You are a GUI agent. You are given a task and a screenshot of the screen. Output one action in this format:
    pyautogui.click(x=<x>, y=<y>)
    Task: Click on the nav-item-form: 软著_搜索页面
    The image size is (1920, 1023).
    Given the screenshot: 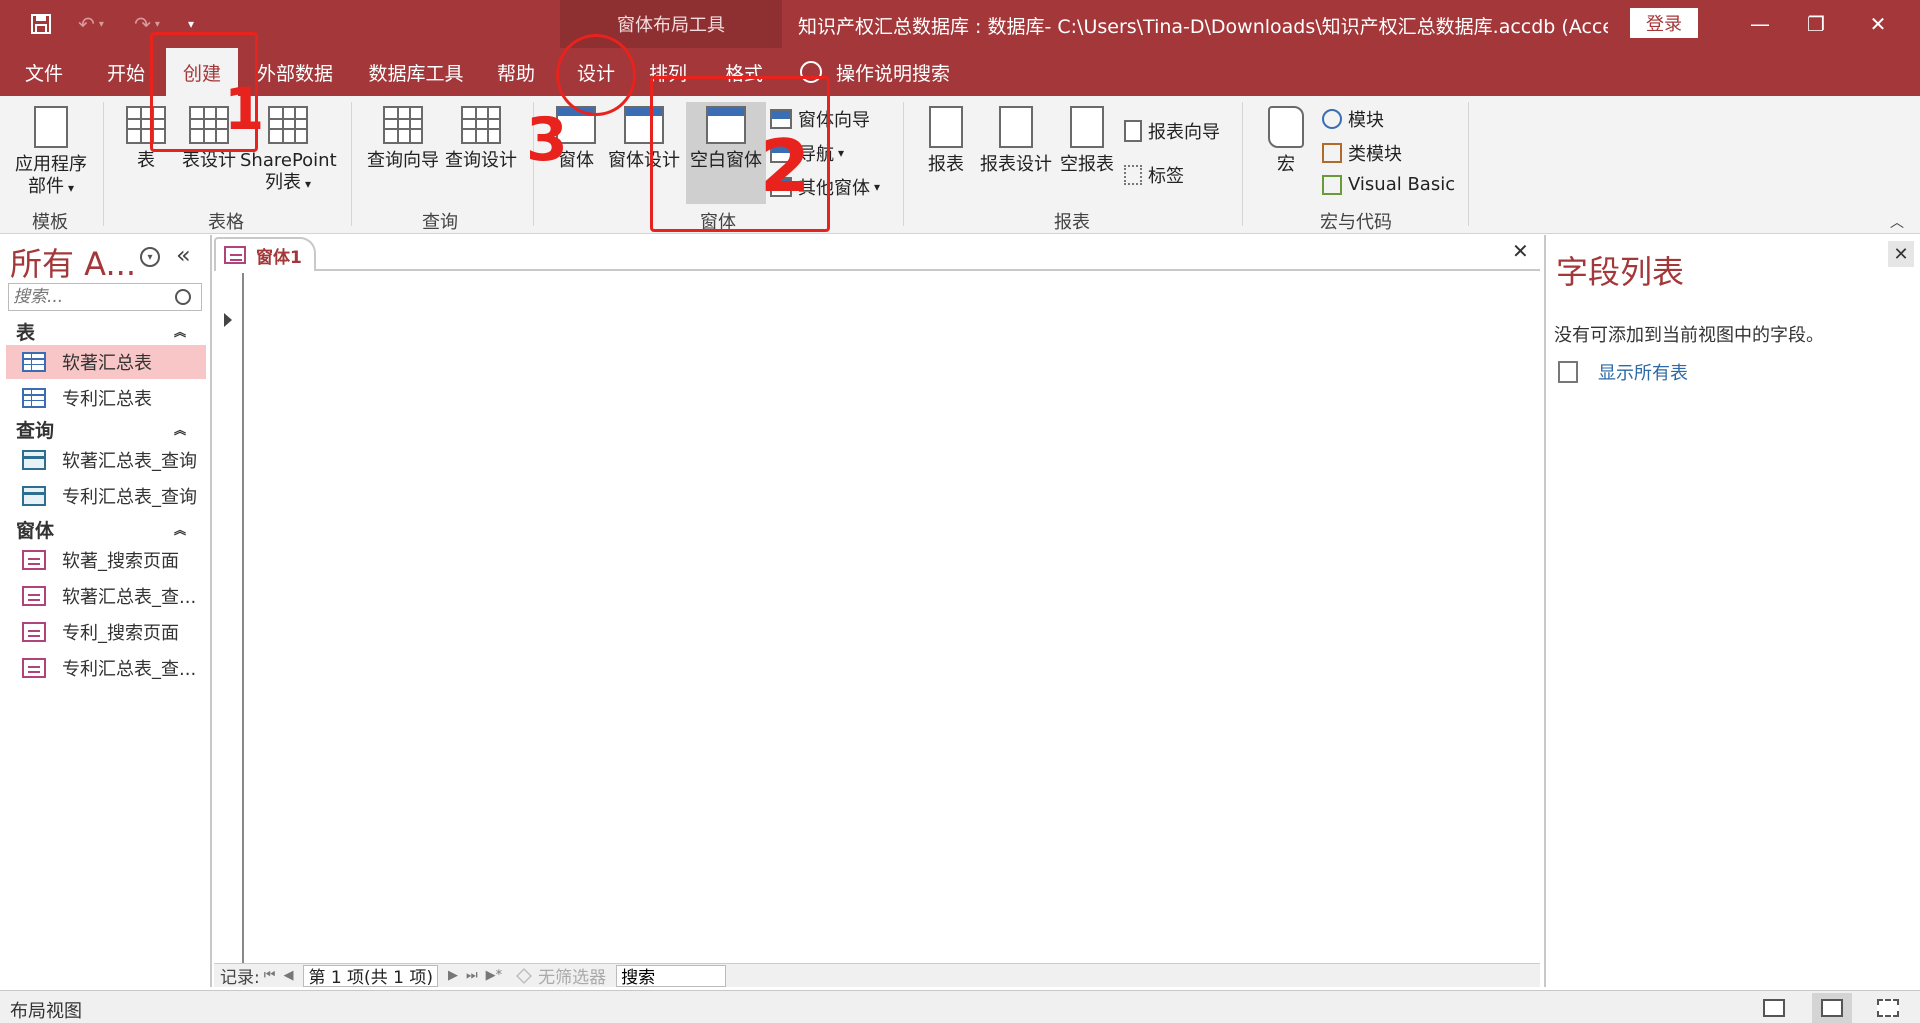 What is the action you would take?
    pyautogui.click(x=106, y=560)
    